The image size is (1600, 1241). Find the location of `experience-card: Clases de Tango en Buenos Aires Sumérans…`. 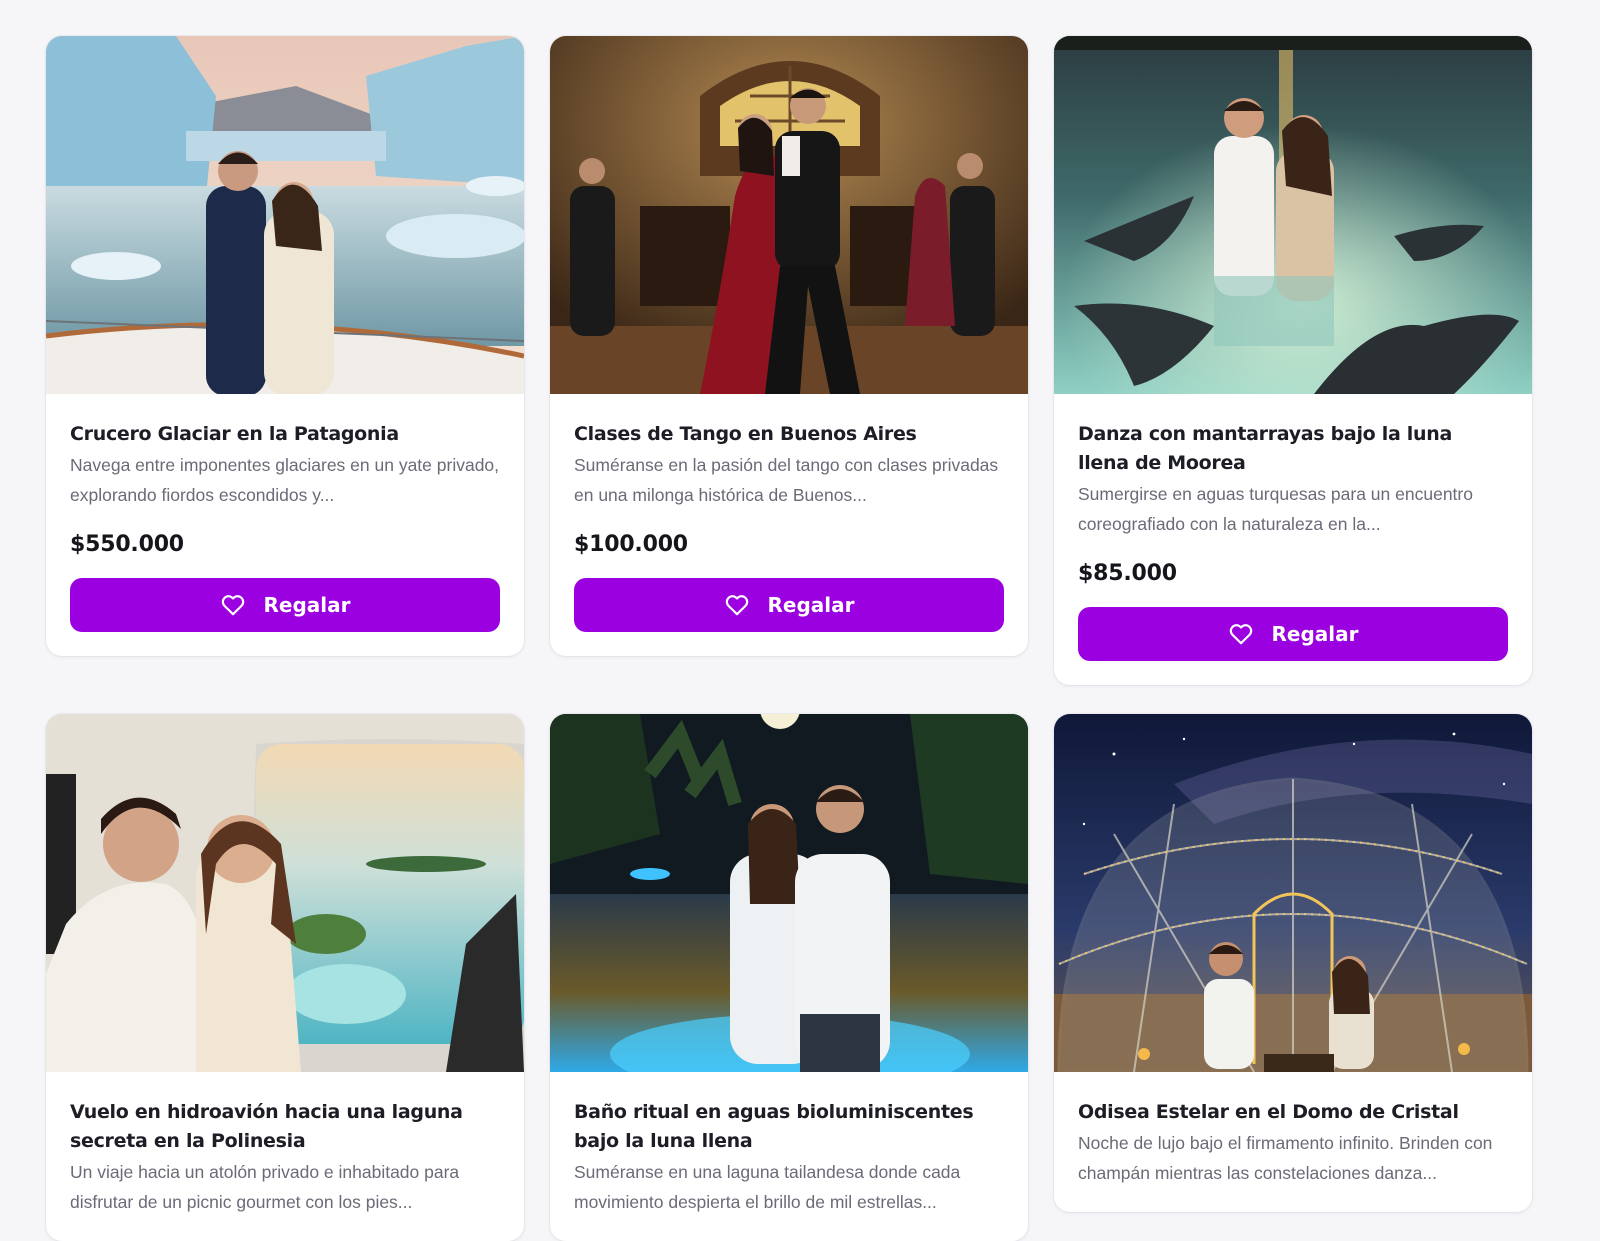

experience-card: Clases de Tango en Buenos Aires Sumérans… is located at coordinates (789, 346).